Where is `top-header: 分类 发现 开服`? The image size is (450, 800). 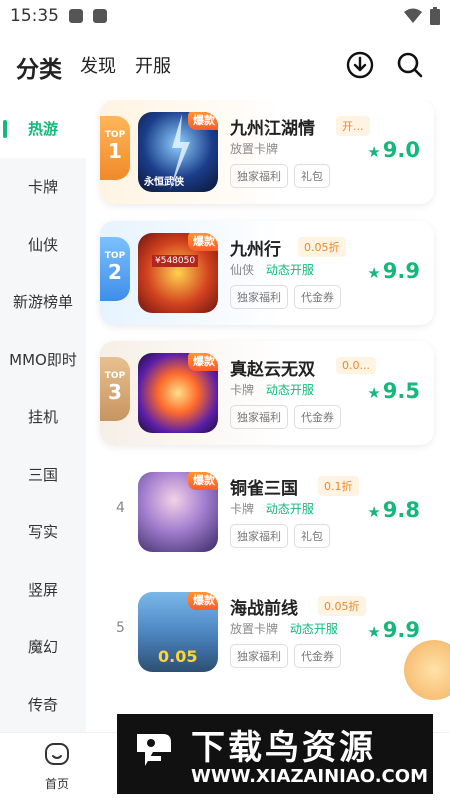
top-header: 分类 发现 开服 is located at coordinates (225, 66).